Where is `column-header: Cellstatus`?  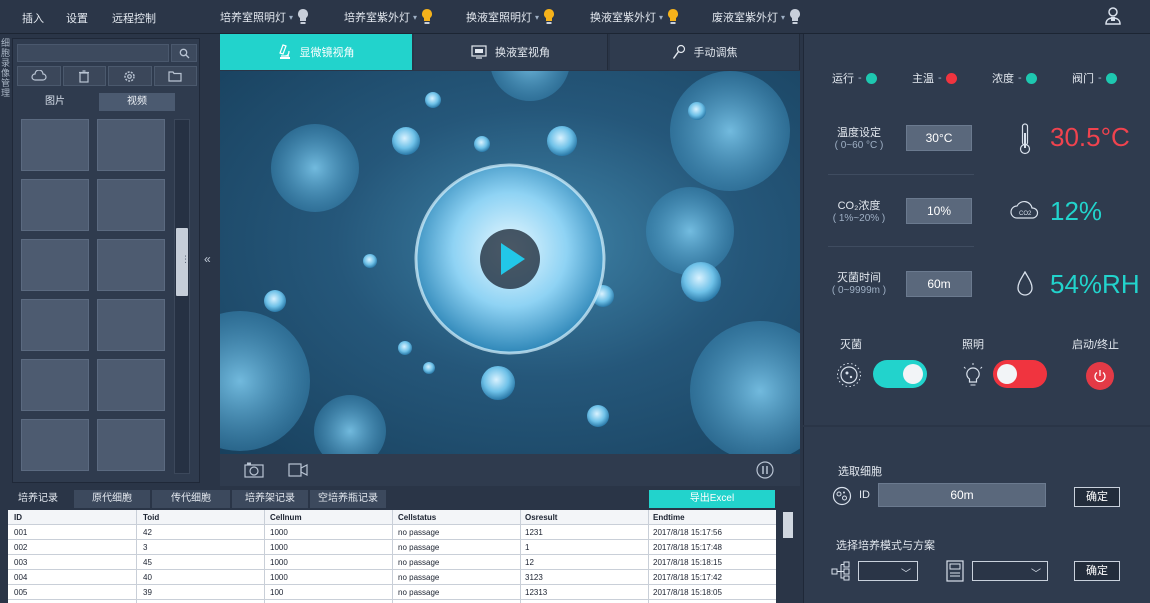 column-header: Cellstatus is located at coordinates (417, 517).